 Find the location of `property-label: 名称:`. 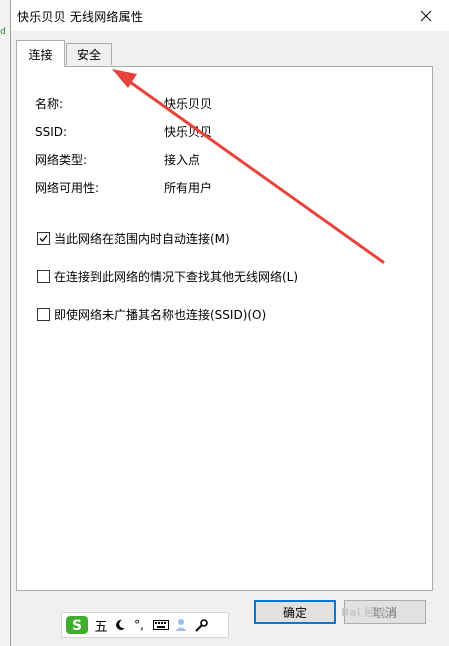

property-label: 名称: is located at coordinates (49, 104).